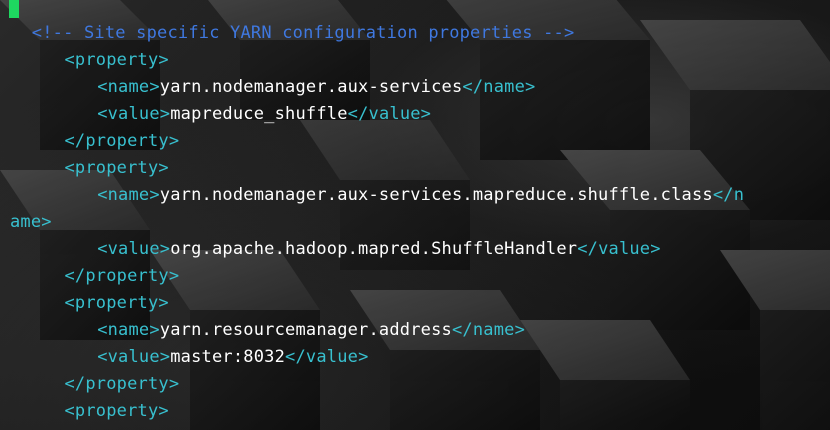  What do you see at coordinates (259, 114) in the screenshot?
I see `xml-value: mapreduce_shuffle` at bounding box center [259, 114].